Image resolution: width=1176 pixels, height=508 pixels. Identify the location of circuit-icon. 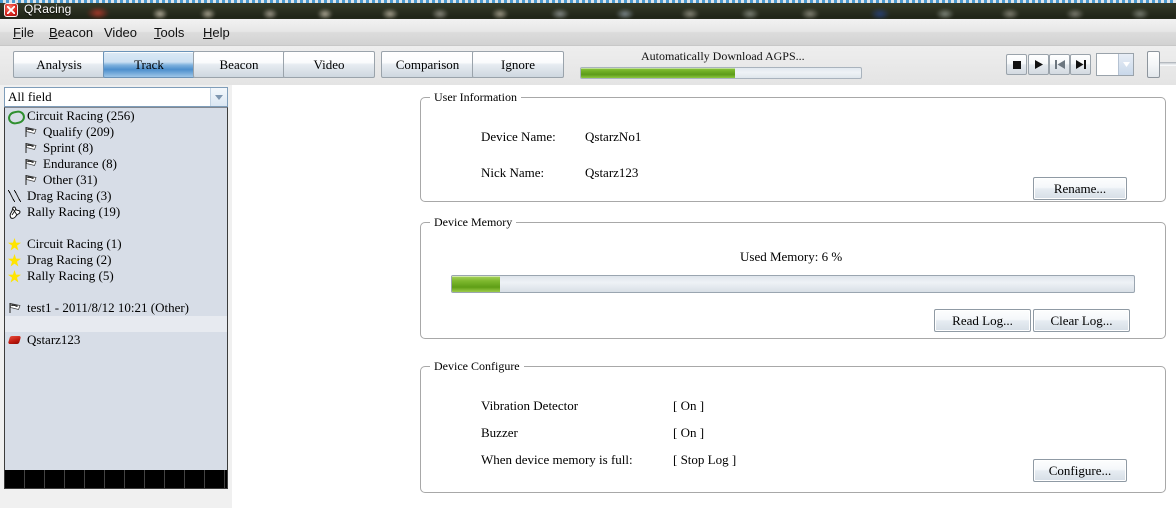
(16, 117).